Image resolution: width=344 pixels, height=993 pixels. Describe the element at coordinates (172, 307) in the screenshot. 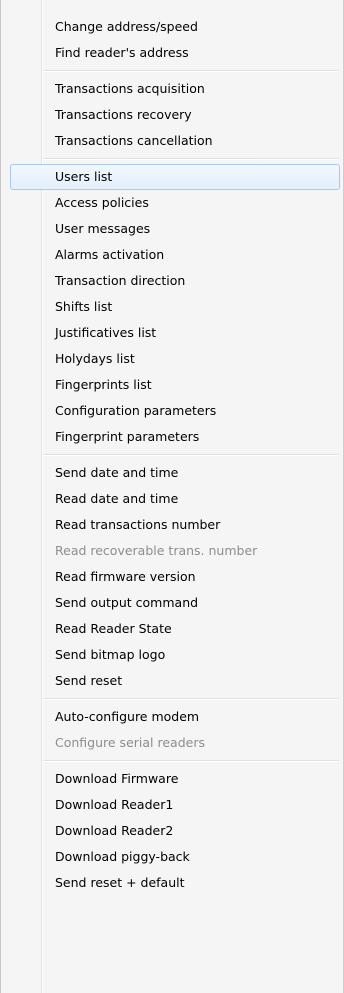

I see `menu-item-shifts-list: Shifts list` at that location.